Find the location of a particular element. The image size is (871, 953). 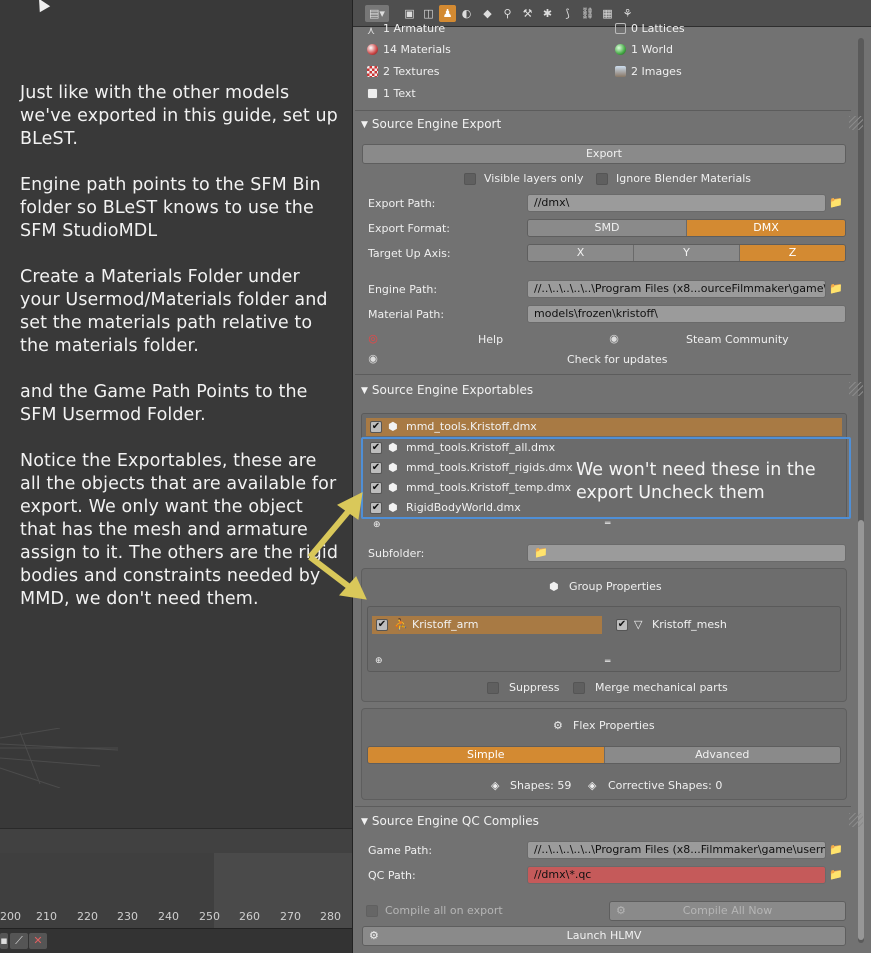

update-icon: ◉ is located at coordinates (373, 358).